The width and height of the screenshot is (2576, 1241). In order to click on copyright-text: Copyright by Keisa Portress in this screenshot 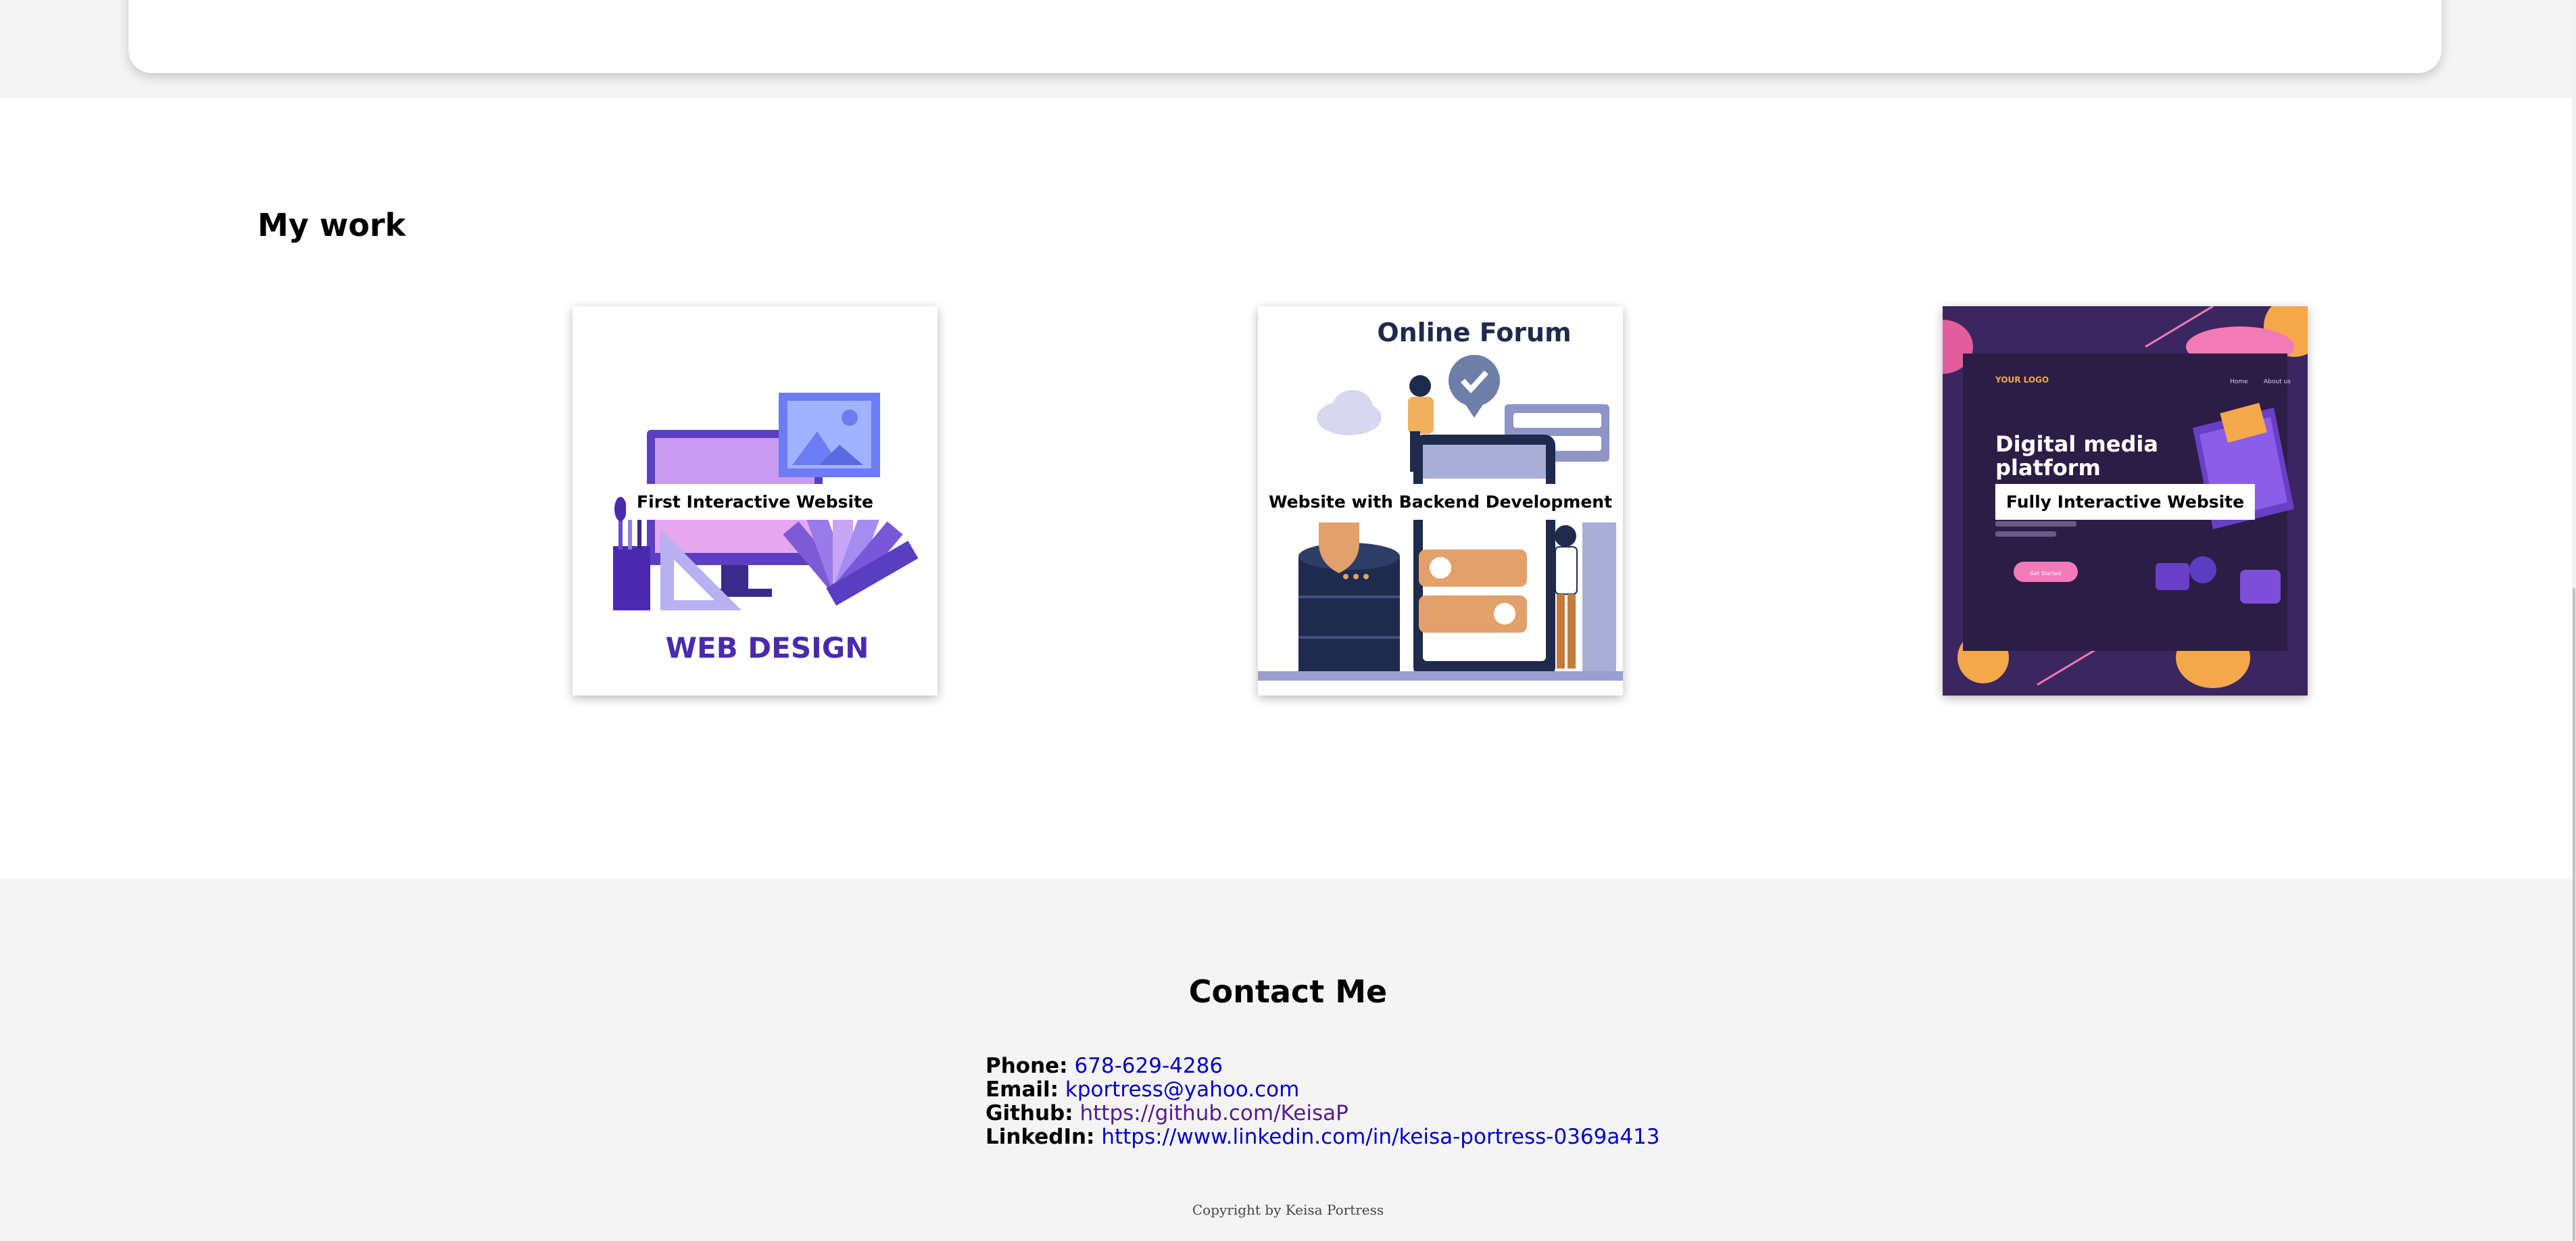, I will do `click(1288, 1210)`.